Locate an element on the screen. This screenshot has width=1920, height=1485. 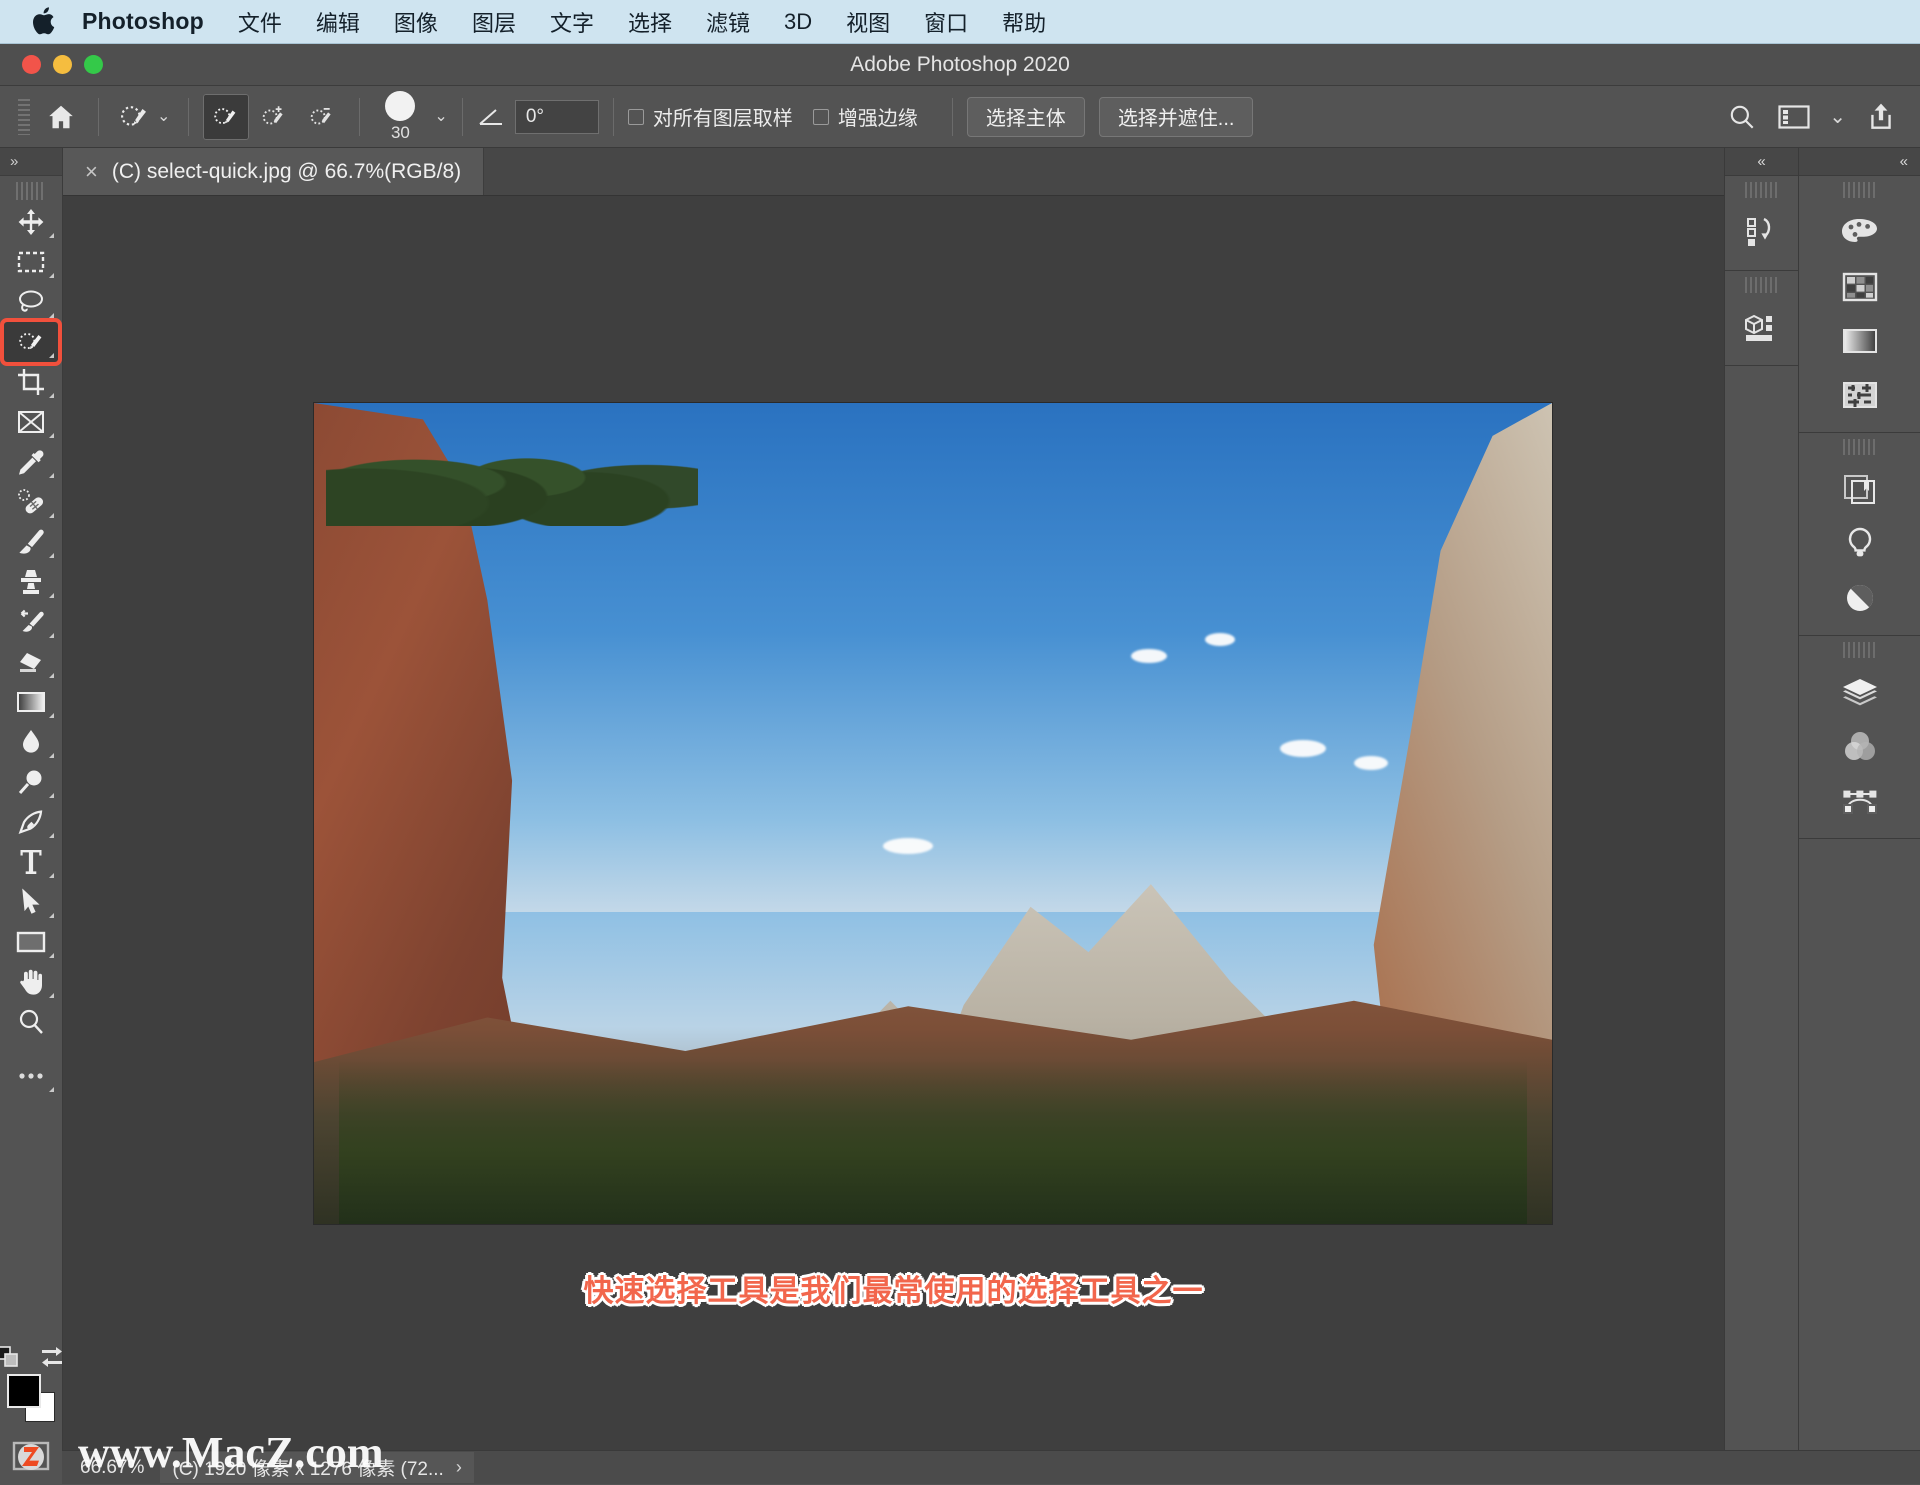
sidebar-item-pen-tool is located at coordinates (31, 822).